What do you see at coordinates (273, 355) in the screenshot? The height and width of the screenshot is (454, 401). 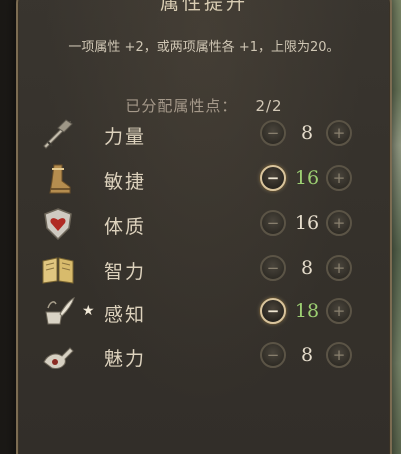 I see `decrease-charisma-button: −` at bounding box center [273, 355].